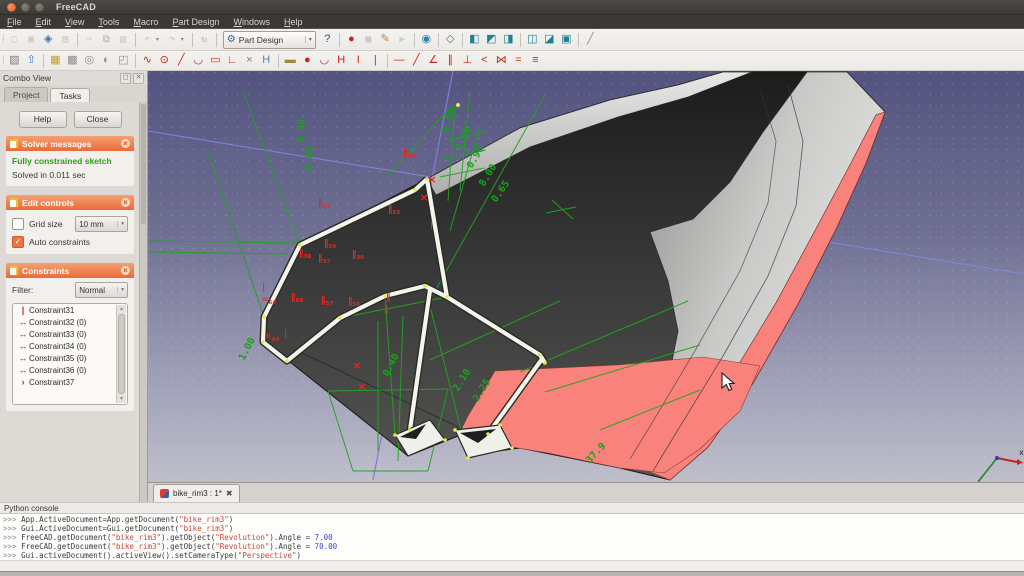  What do you see at coordinates (31, 60) in the screenshot?
I see `leave-sketch-icon: ⇧` at bounding box center [31, 60].